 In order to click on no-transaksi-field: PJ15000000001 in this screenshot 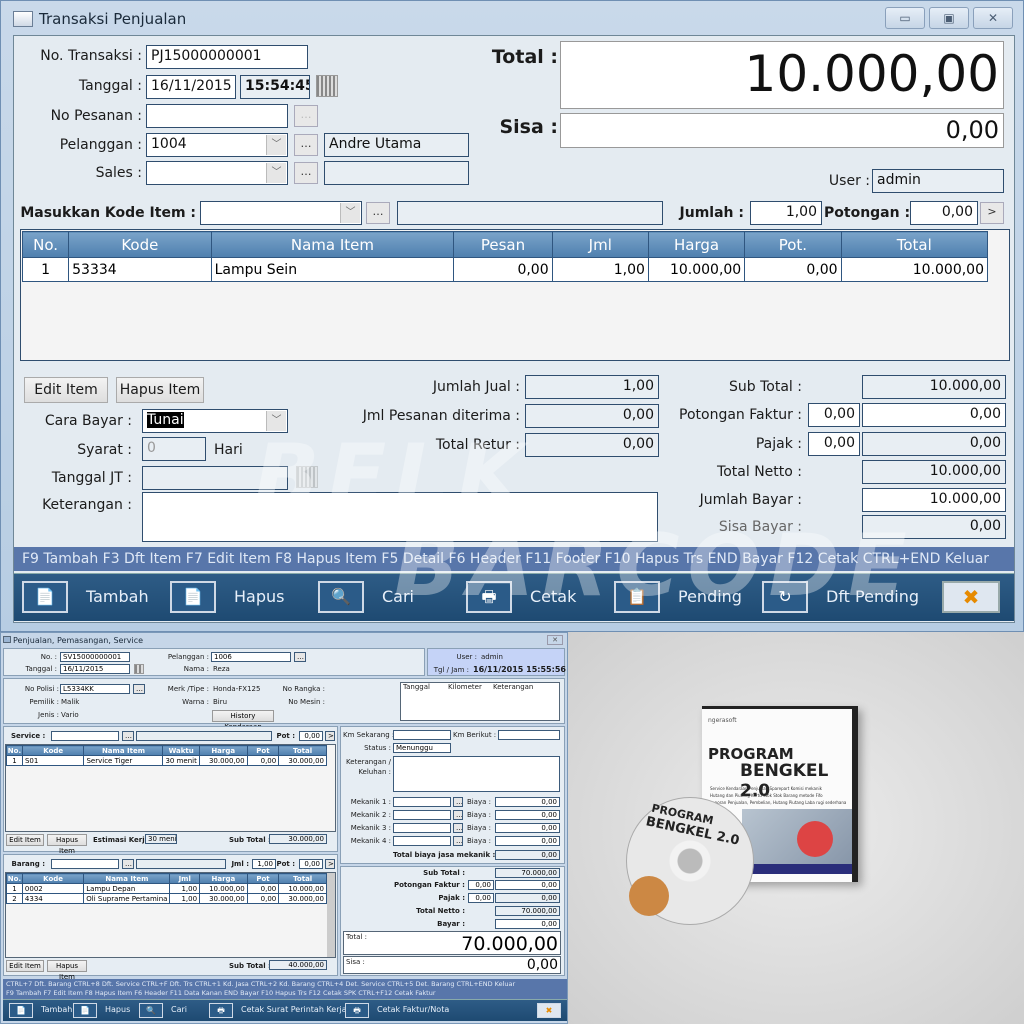, I will do `click(227, 57)`.